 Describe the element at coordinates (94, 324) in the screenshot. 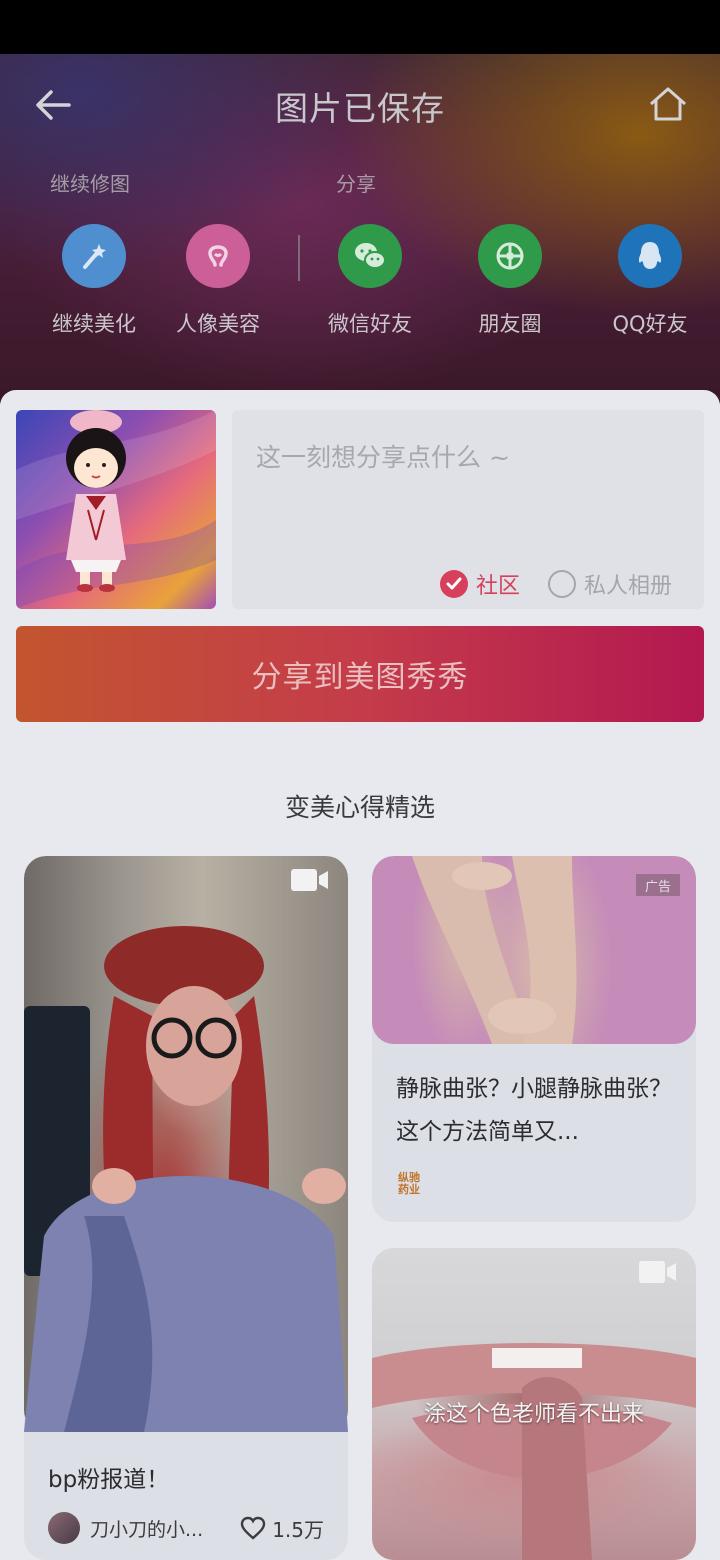

I see `action-label: 继续美化` at that location.